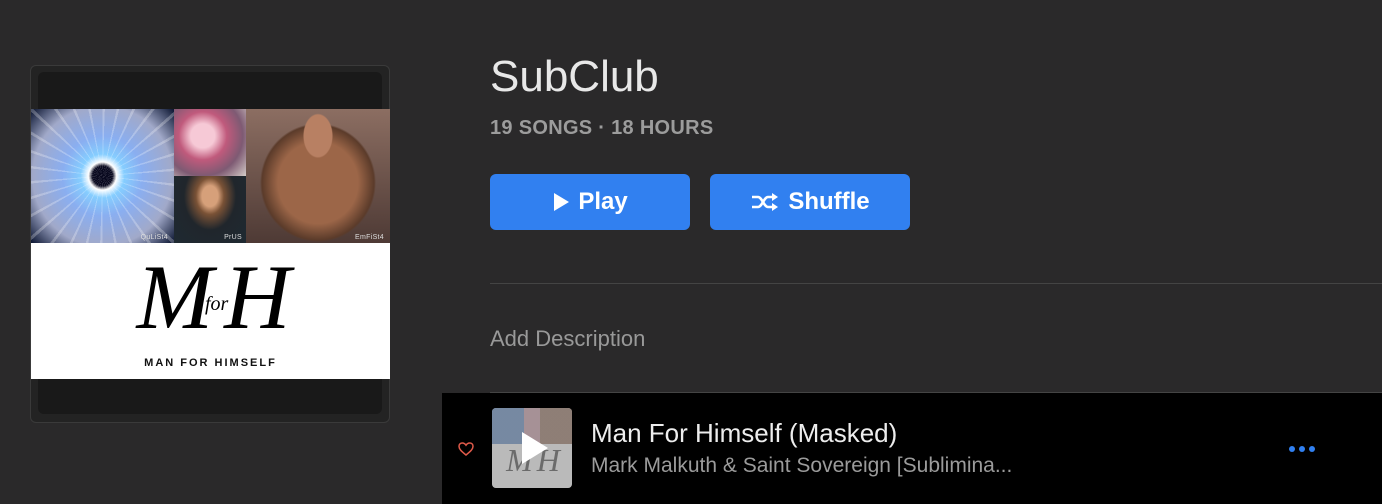 The height and width of the screenshot is (504, 1382). I want to click on artwork-tile-body: EmFiSt4, so click(318, 176).